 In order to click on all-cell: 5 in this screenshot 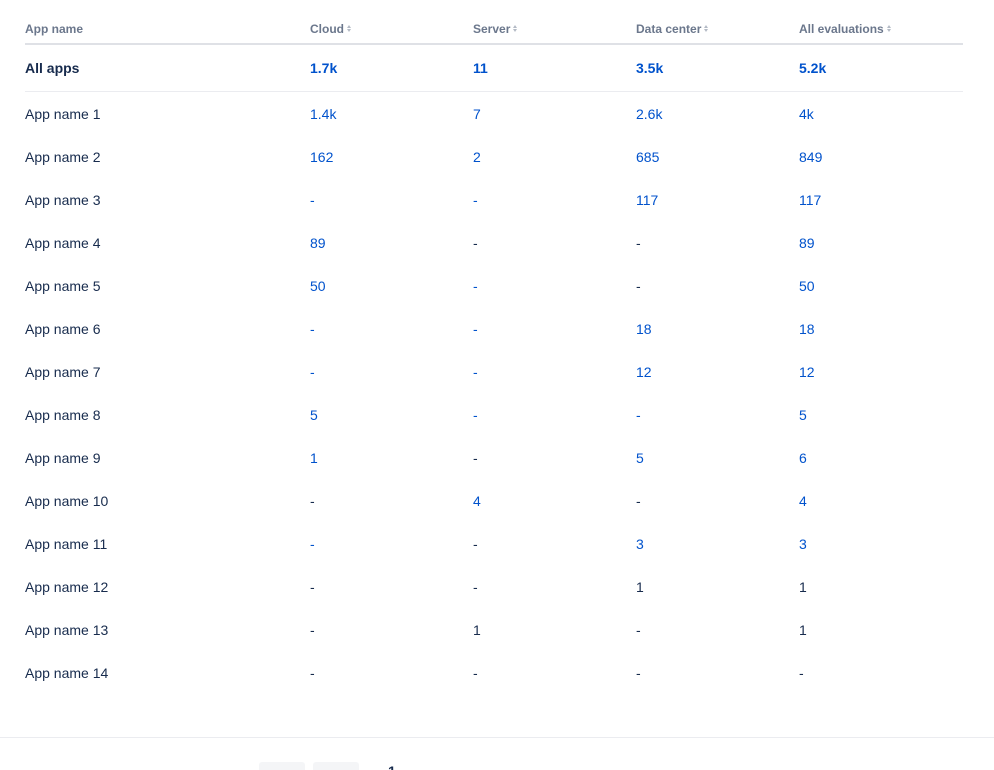, I will do `click(881, 414)`.